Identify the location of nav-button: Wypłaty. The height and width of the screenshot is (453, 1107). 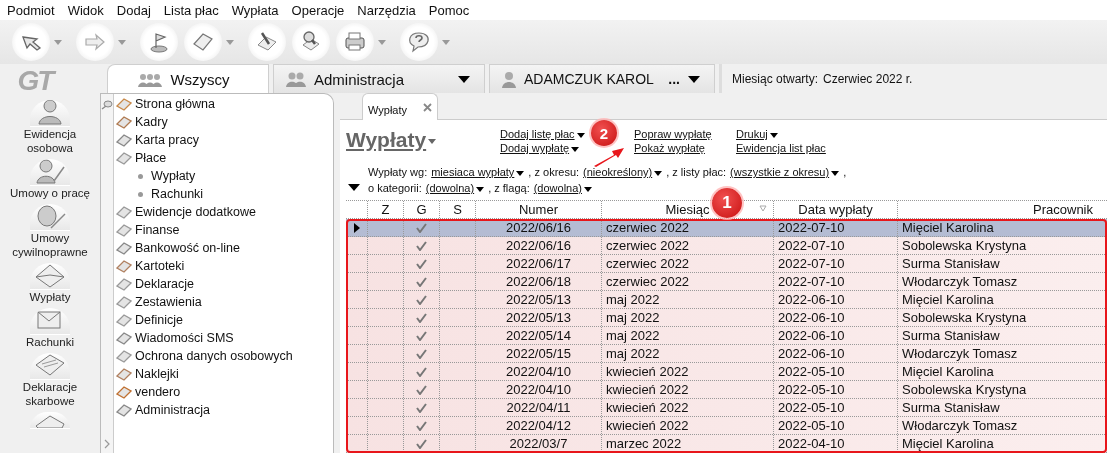
(50, 283).